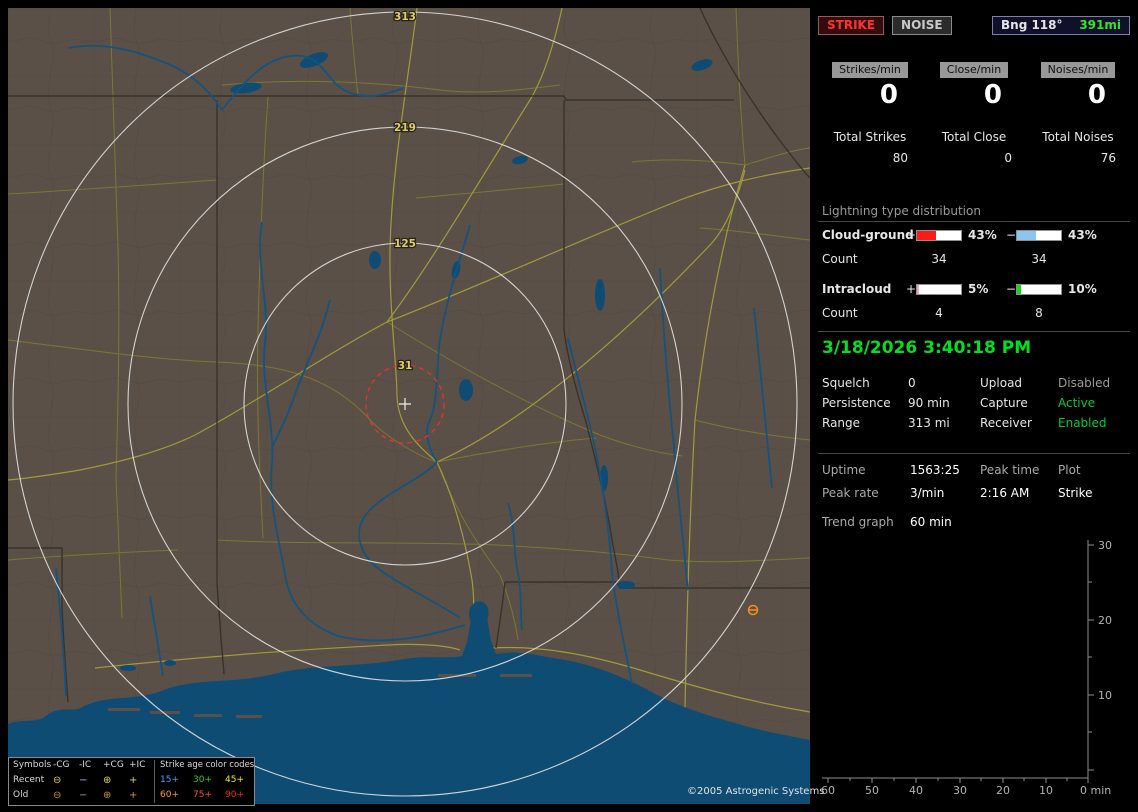 This screenshot has height=812, width=1138. What do you see at coordinates (918, 289) in the screenshot?
I see `ic-plus-bar-fill` at bounding box center [918, 289].